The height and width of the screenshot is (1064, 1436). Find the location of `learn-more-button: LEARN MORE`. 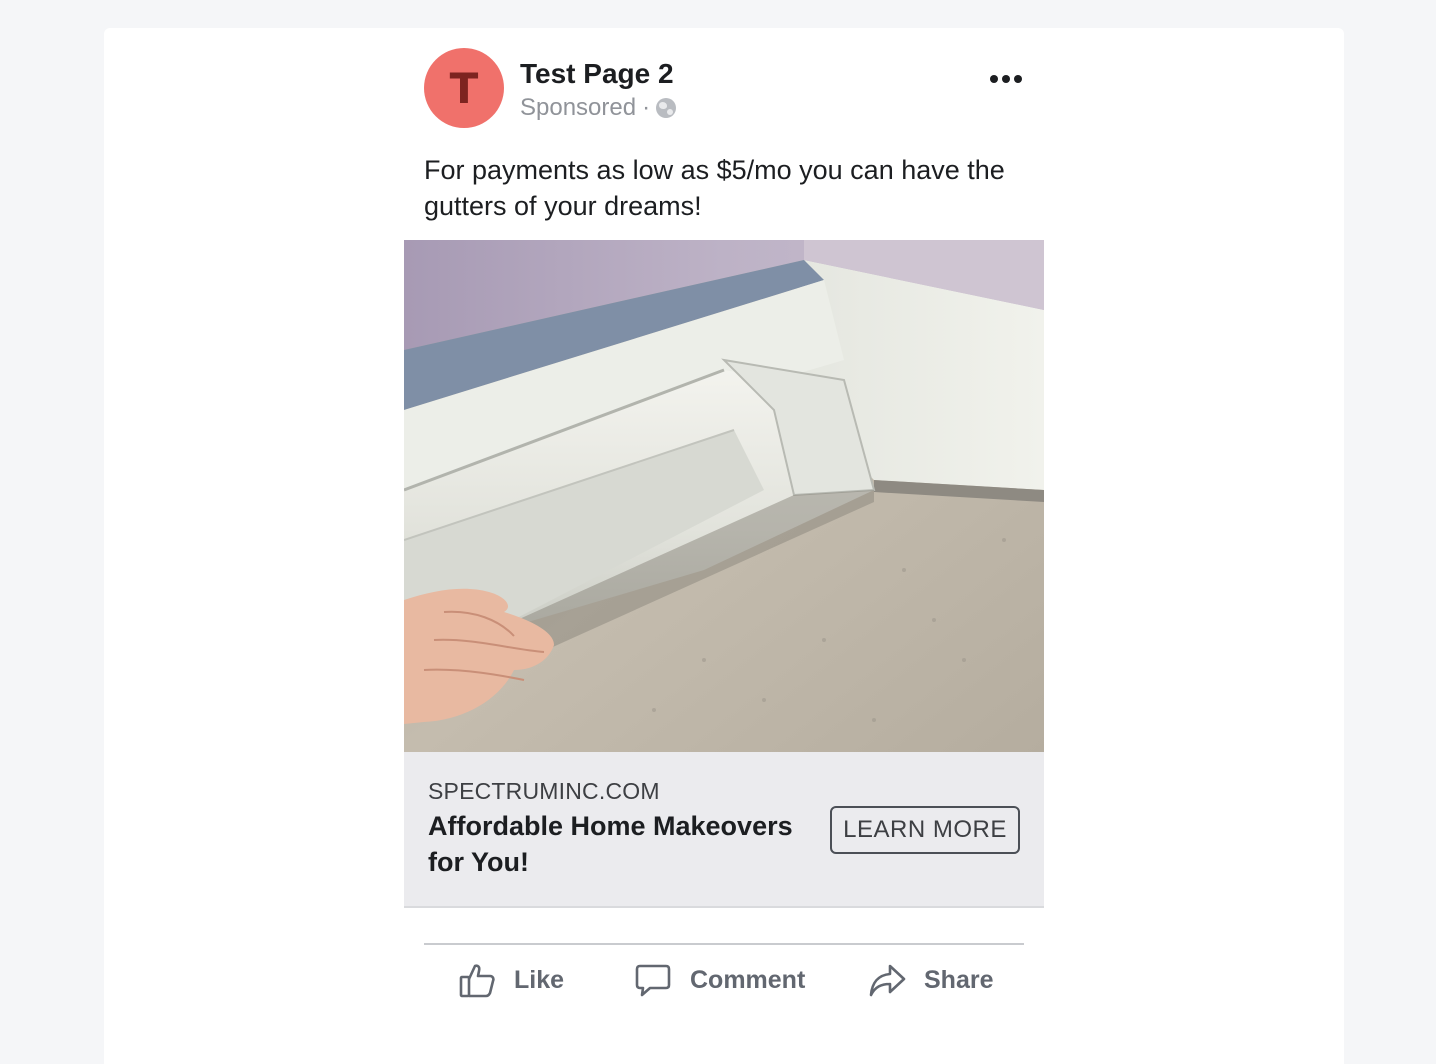

learn-more-button: LEARN MORE is located at coordinates (925, 830).